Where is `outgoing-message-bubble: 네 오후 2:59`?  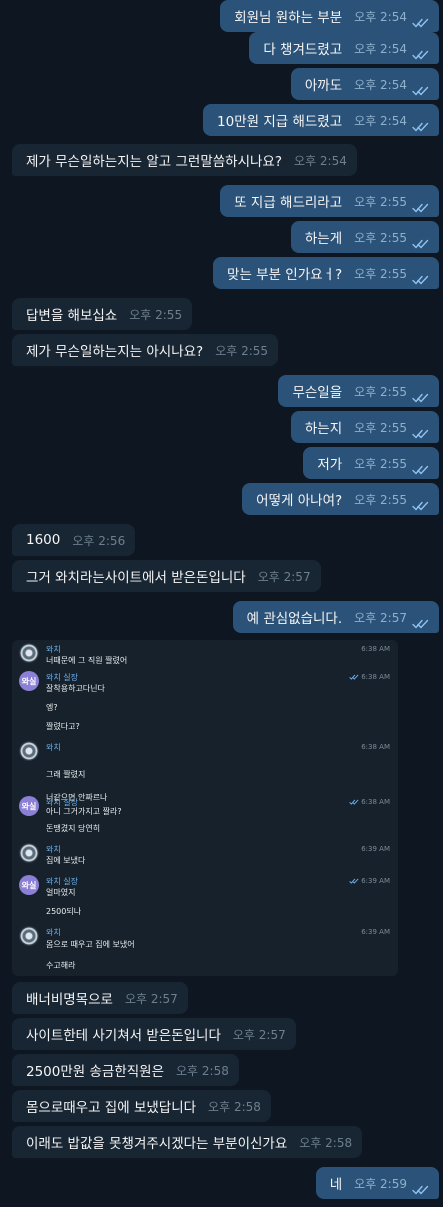 outgoing-message-bubble: 네 오후 2:59 is located at coordinates (377, 1183).